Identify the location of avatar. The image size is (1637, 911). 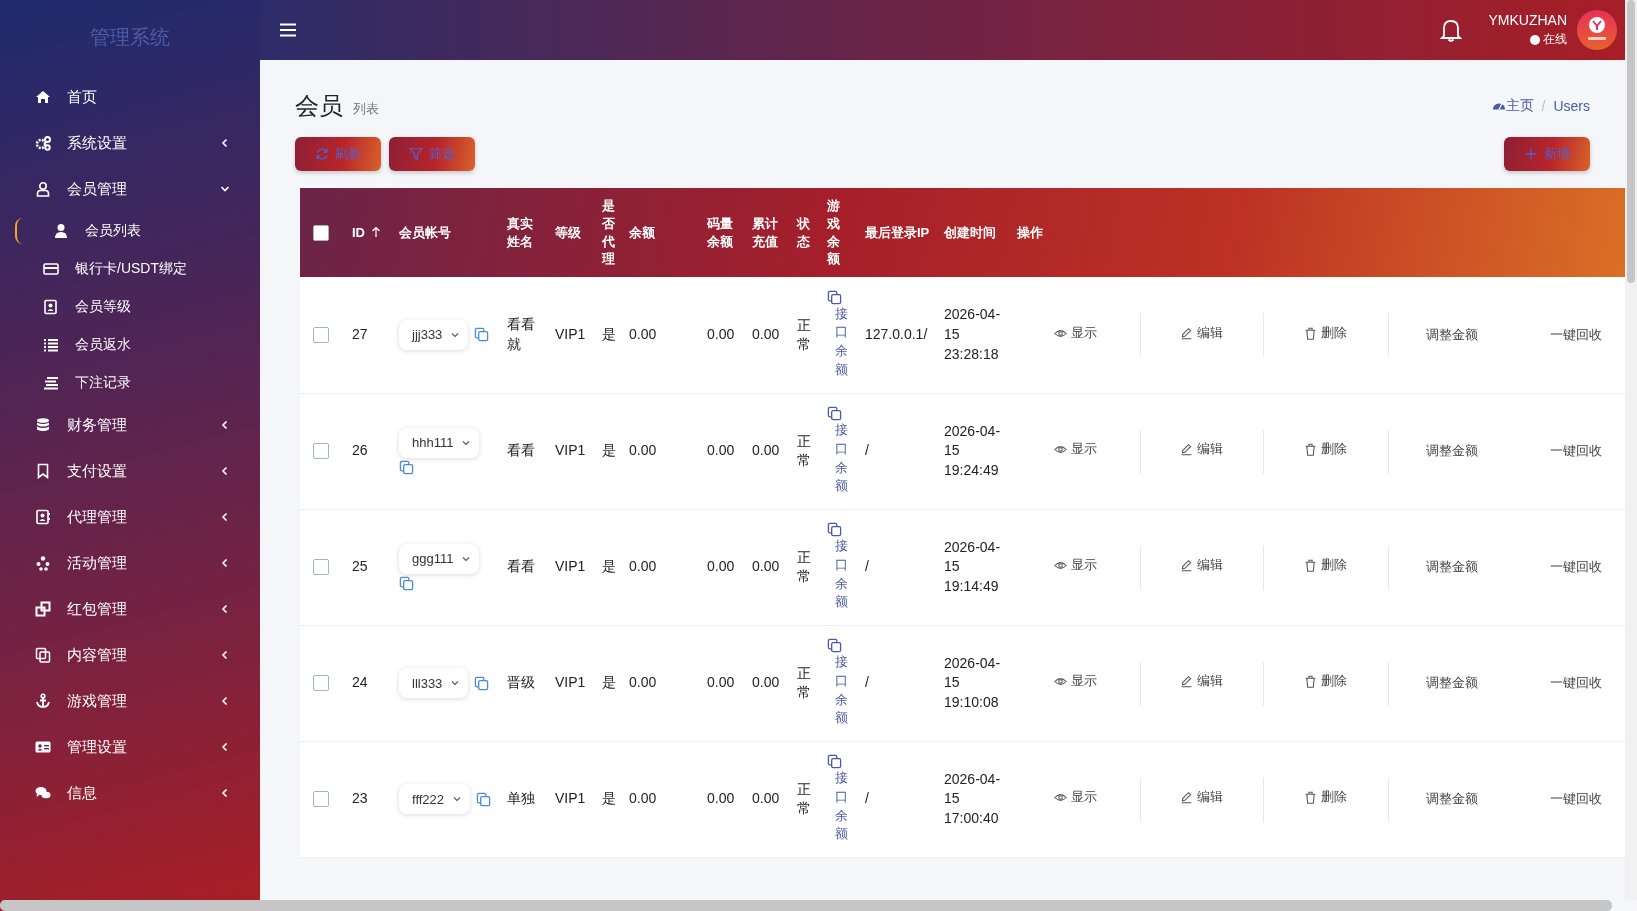
(1597, 30).